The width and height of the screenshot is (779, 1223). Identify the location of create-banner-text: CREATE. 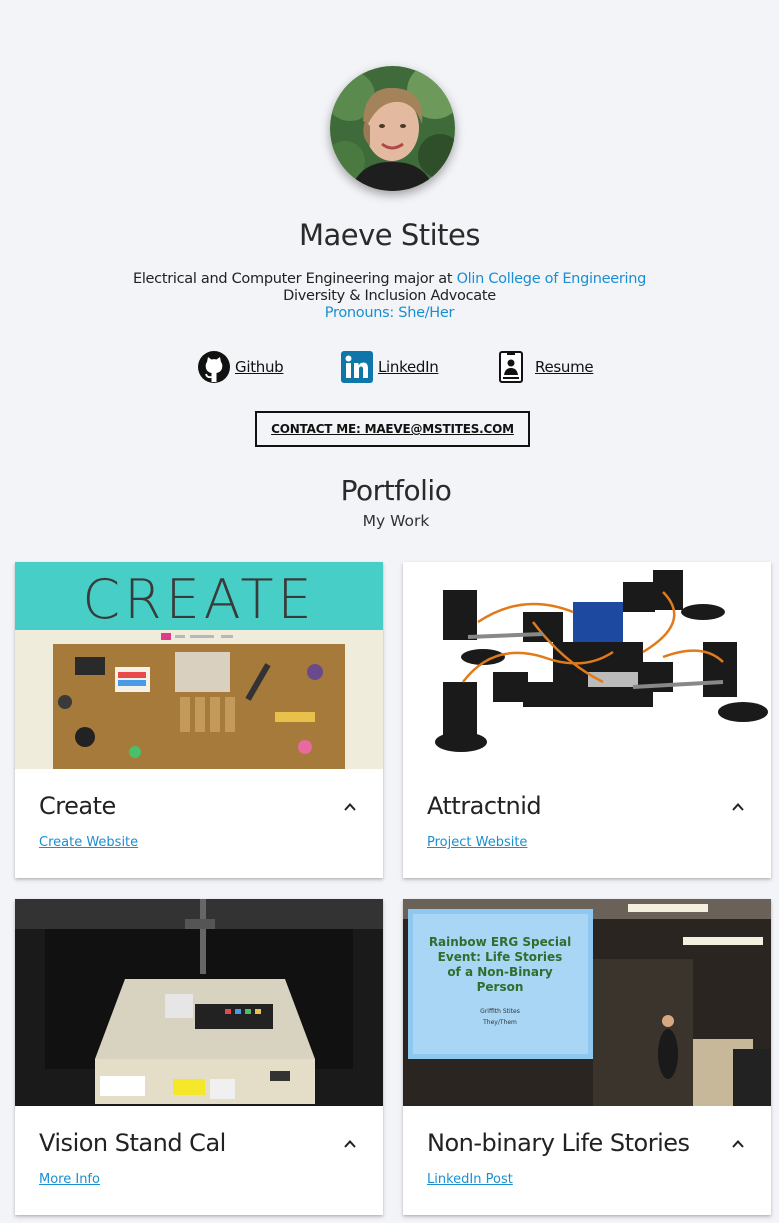
(198, 599).